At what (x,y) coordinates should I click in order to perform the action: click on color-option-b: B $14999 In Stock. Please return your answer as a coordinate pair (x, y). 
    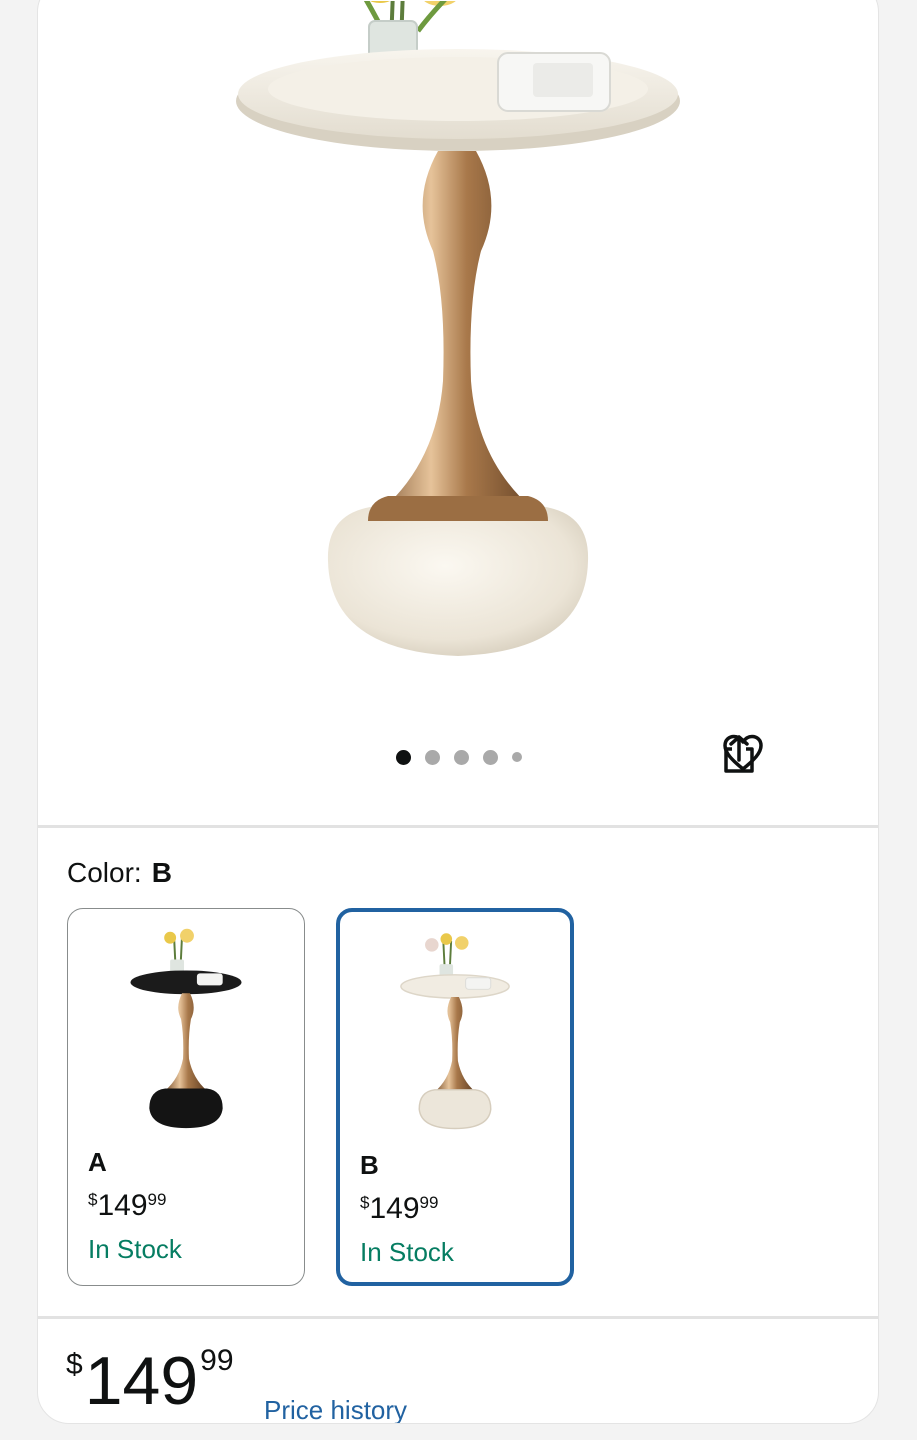
    Looking at the image, I should click on (455, 1097).